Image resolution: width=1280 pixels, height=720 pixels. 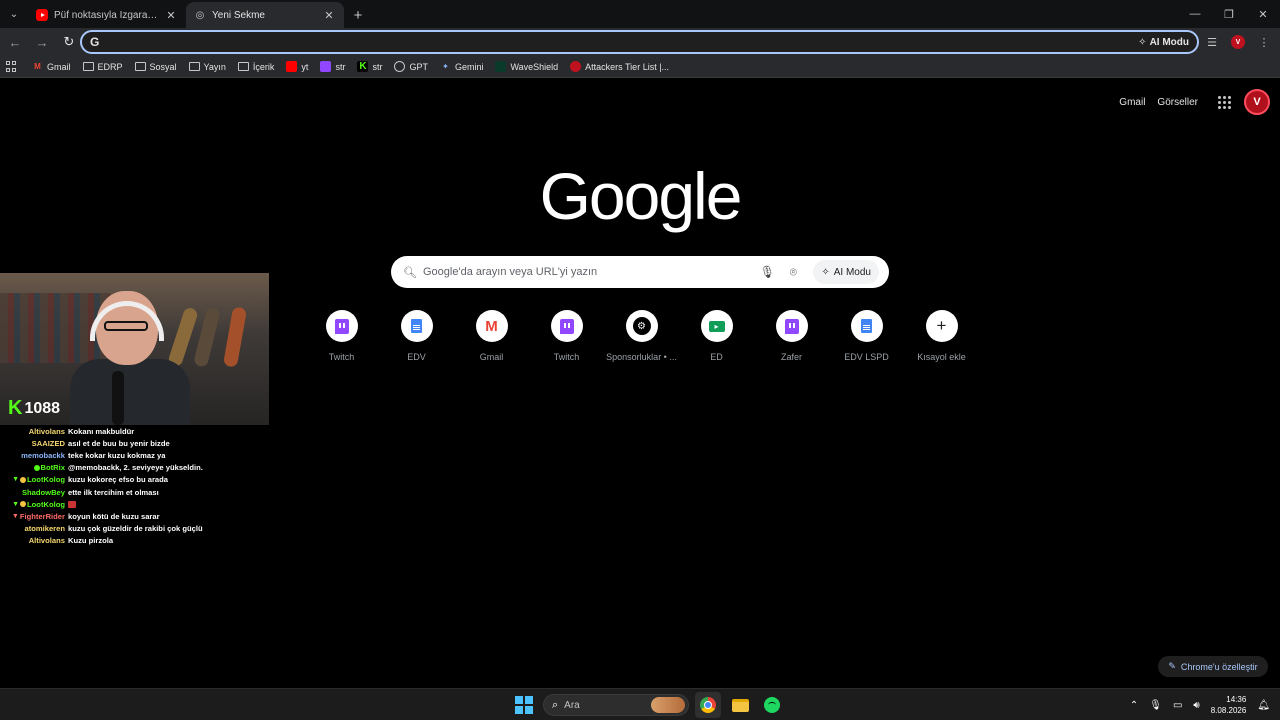 What do you see at coordinates (1132, 102) in the screenshot?
I see `gmail-link: Gmail` at bounding box center [1132, 102].